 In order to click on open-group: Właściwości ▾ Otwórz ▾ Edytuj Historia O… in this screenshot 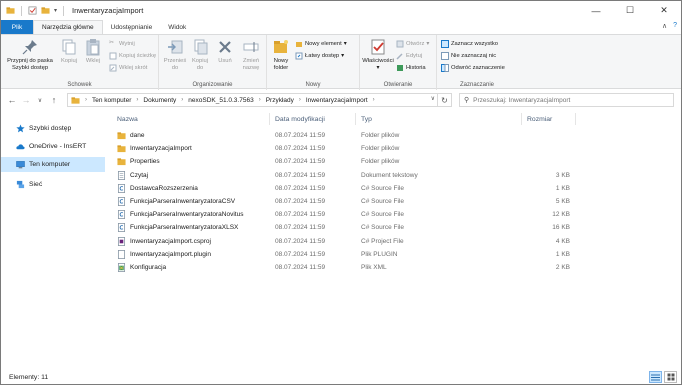, I will do `click(398, 62)`.